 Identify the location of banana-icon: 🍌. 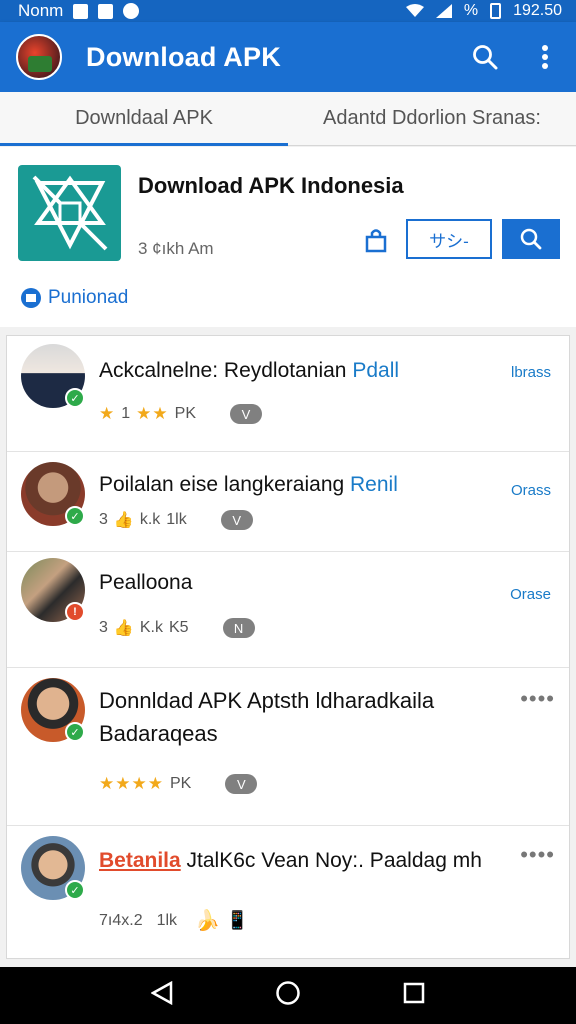
(207, 921).